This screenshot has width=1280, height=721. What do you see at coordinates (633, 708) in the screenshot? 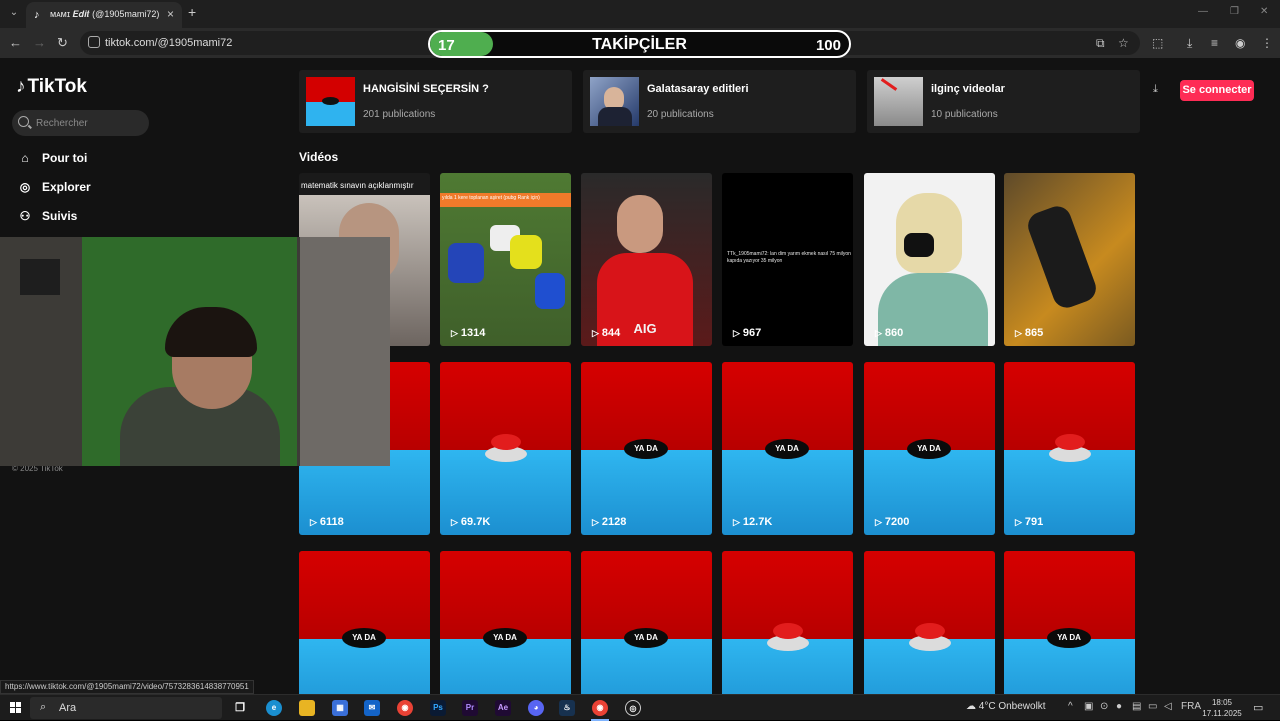
I see `obs-icon: ◎` at bounding box center [633, 708].